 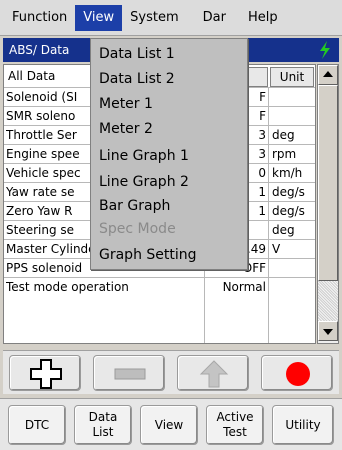 I want to click on bottom-tab-bar: DTC Data List View Active Test Utility, so click(x=171, y=424).